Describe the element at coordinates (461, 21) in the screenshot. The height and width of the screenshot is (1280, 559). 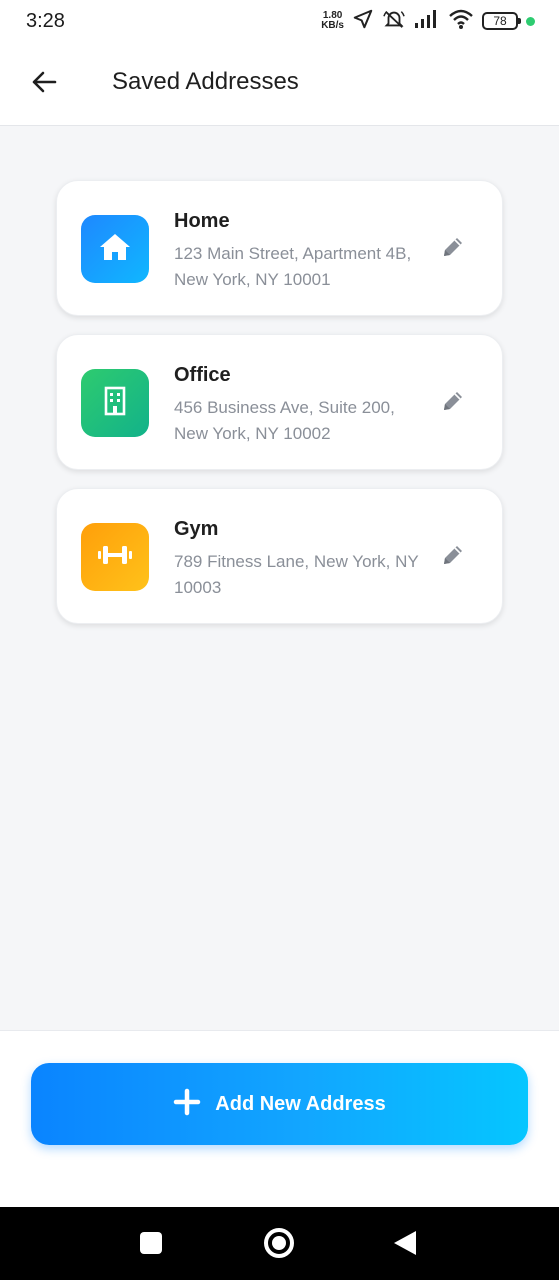
I see `wifi-icon` at that location.